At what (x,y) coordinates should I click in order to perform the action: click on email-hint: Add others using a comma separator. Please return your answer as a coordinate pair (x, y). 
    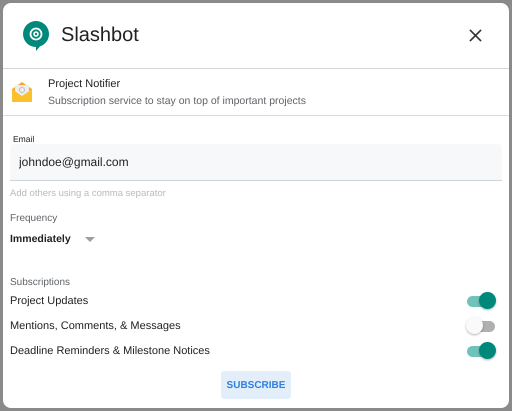
    Looking at the image, I should click on (88, 193).